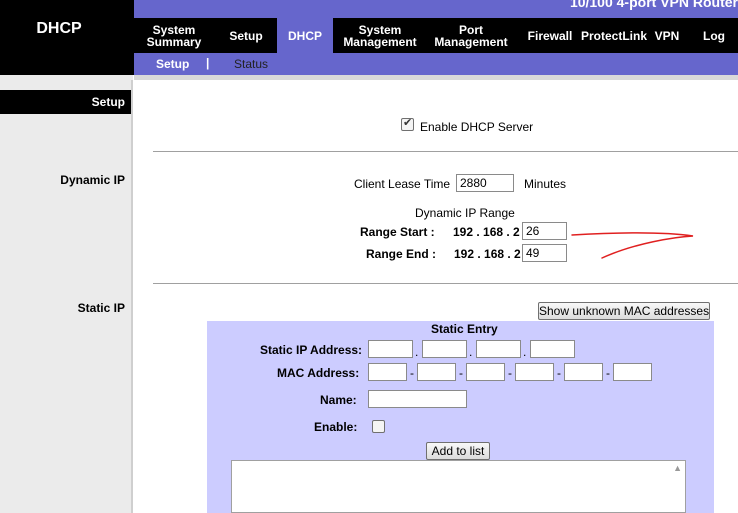 This screenshot has height=513, width=738. What do you see at coordinates (436, 77) in the screenshot?
I see `subnav-shadow` at bounding box center [436, 77].